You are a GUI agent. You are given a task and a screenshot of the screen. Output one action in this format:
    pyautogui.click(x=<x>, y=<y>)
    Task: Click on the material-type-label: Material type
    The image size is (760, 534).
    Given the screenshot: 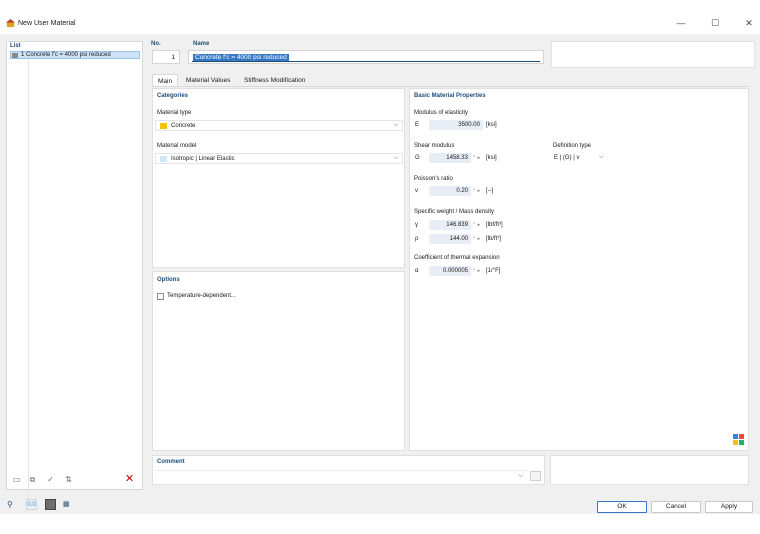 What is the action you would take?
    pyautogui.click(x=174, y=113)
    